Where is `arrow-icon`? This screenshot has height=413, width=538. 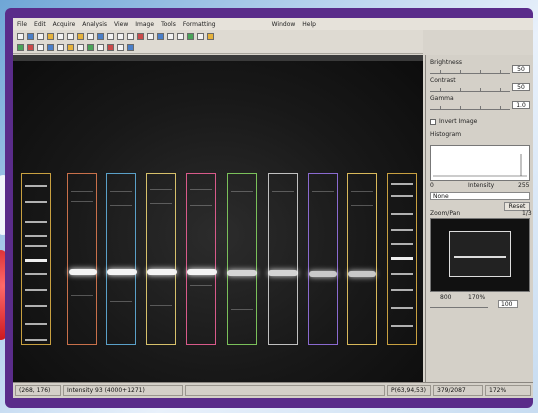
arrow-icon is located at coordinates (180, 36).